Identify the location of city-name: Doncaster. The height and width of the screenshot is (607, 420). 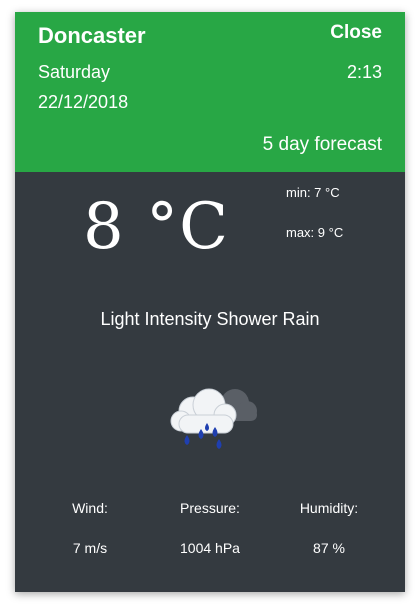
(92, 35).